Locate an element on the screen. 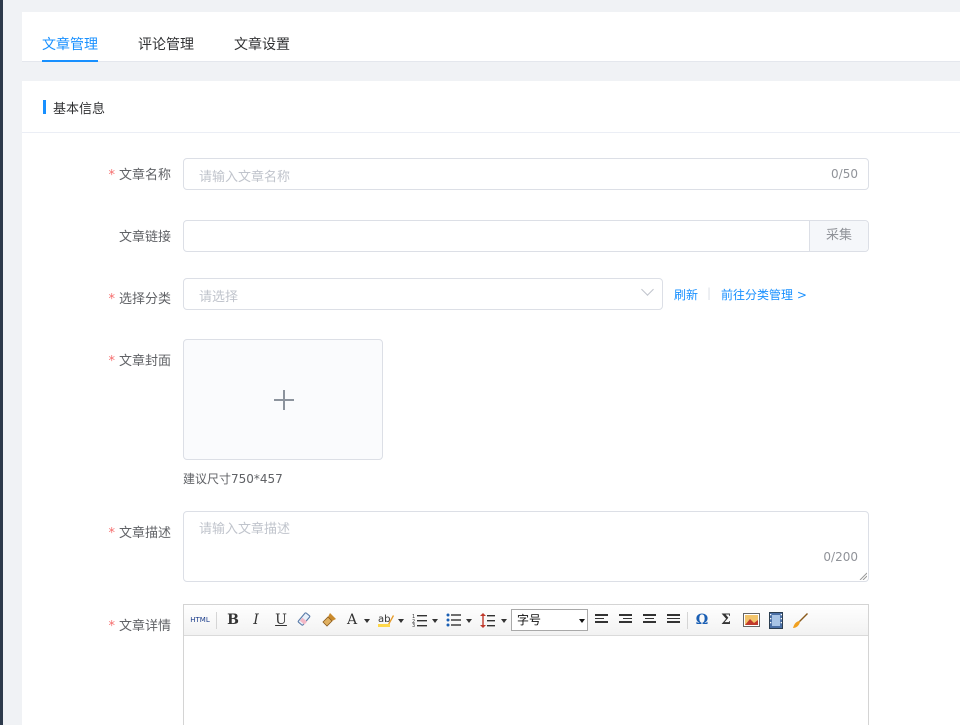  line-height-dropdown-icon is located at coordinates (504, 621).